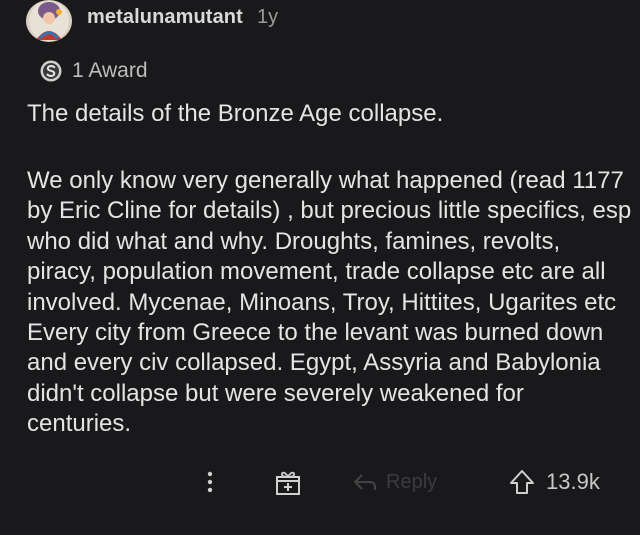 Image resolution: width=640 pixels, height=535 pixels. Describe the element at coordinates (412, 481) in the screenshot. I see `reply-label: Reply` at that location.